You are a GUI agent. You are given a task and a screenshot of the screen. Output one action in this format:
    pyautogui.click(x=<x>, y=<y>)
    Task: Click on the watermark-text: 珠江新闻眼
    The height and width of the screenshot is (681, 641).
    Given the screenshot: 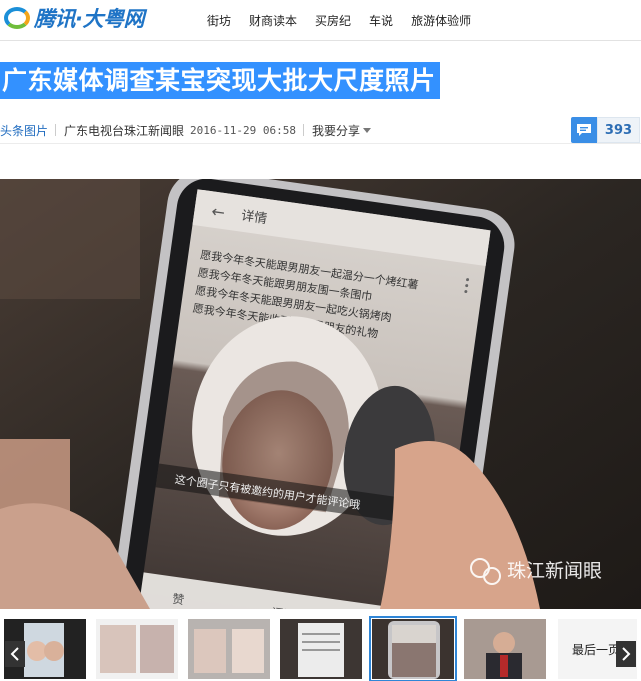 What is the action you would take?
    pyautogui.click(x=554, y=571)
    